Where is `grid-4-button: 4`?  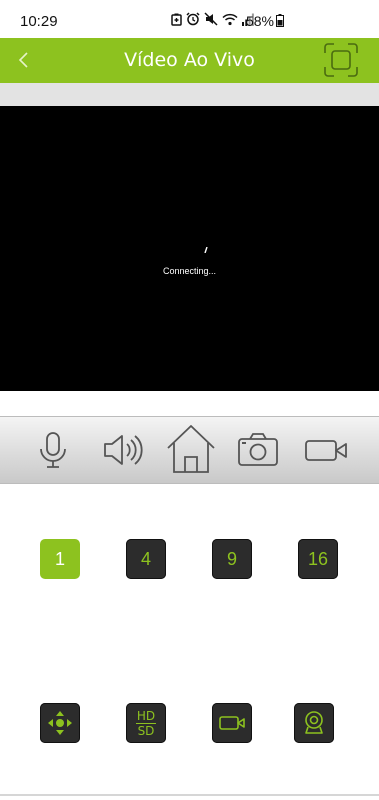 grid-4-button: 4 is located at coordinates (146, 559).